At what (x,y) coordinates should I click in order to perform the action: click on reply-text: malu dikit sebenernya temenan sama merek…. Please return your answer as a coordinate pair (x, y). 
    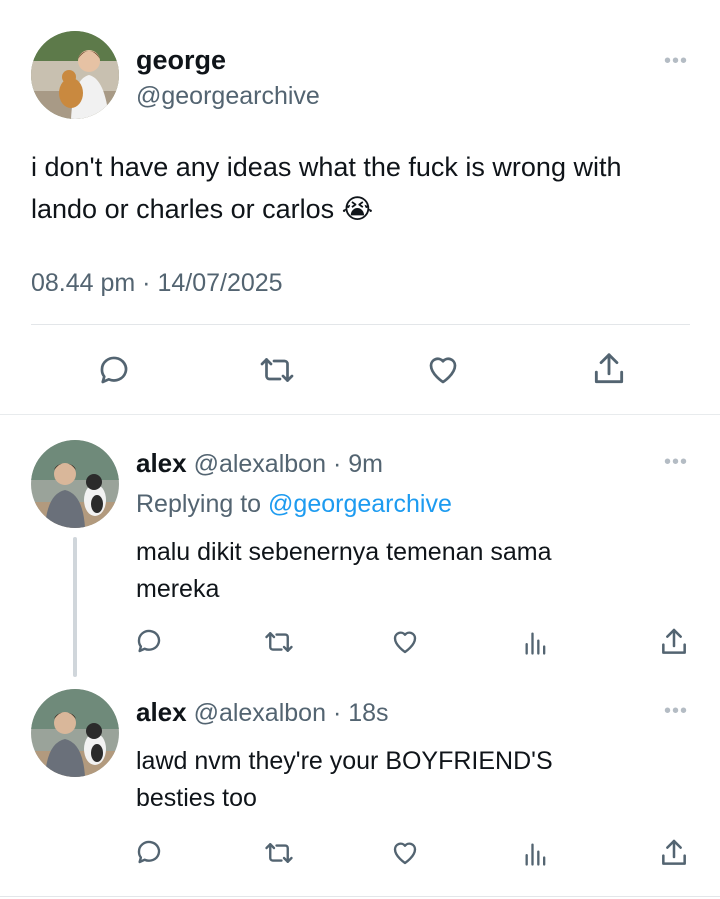
    Looking at the image, I should click on (344, 571).